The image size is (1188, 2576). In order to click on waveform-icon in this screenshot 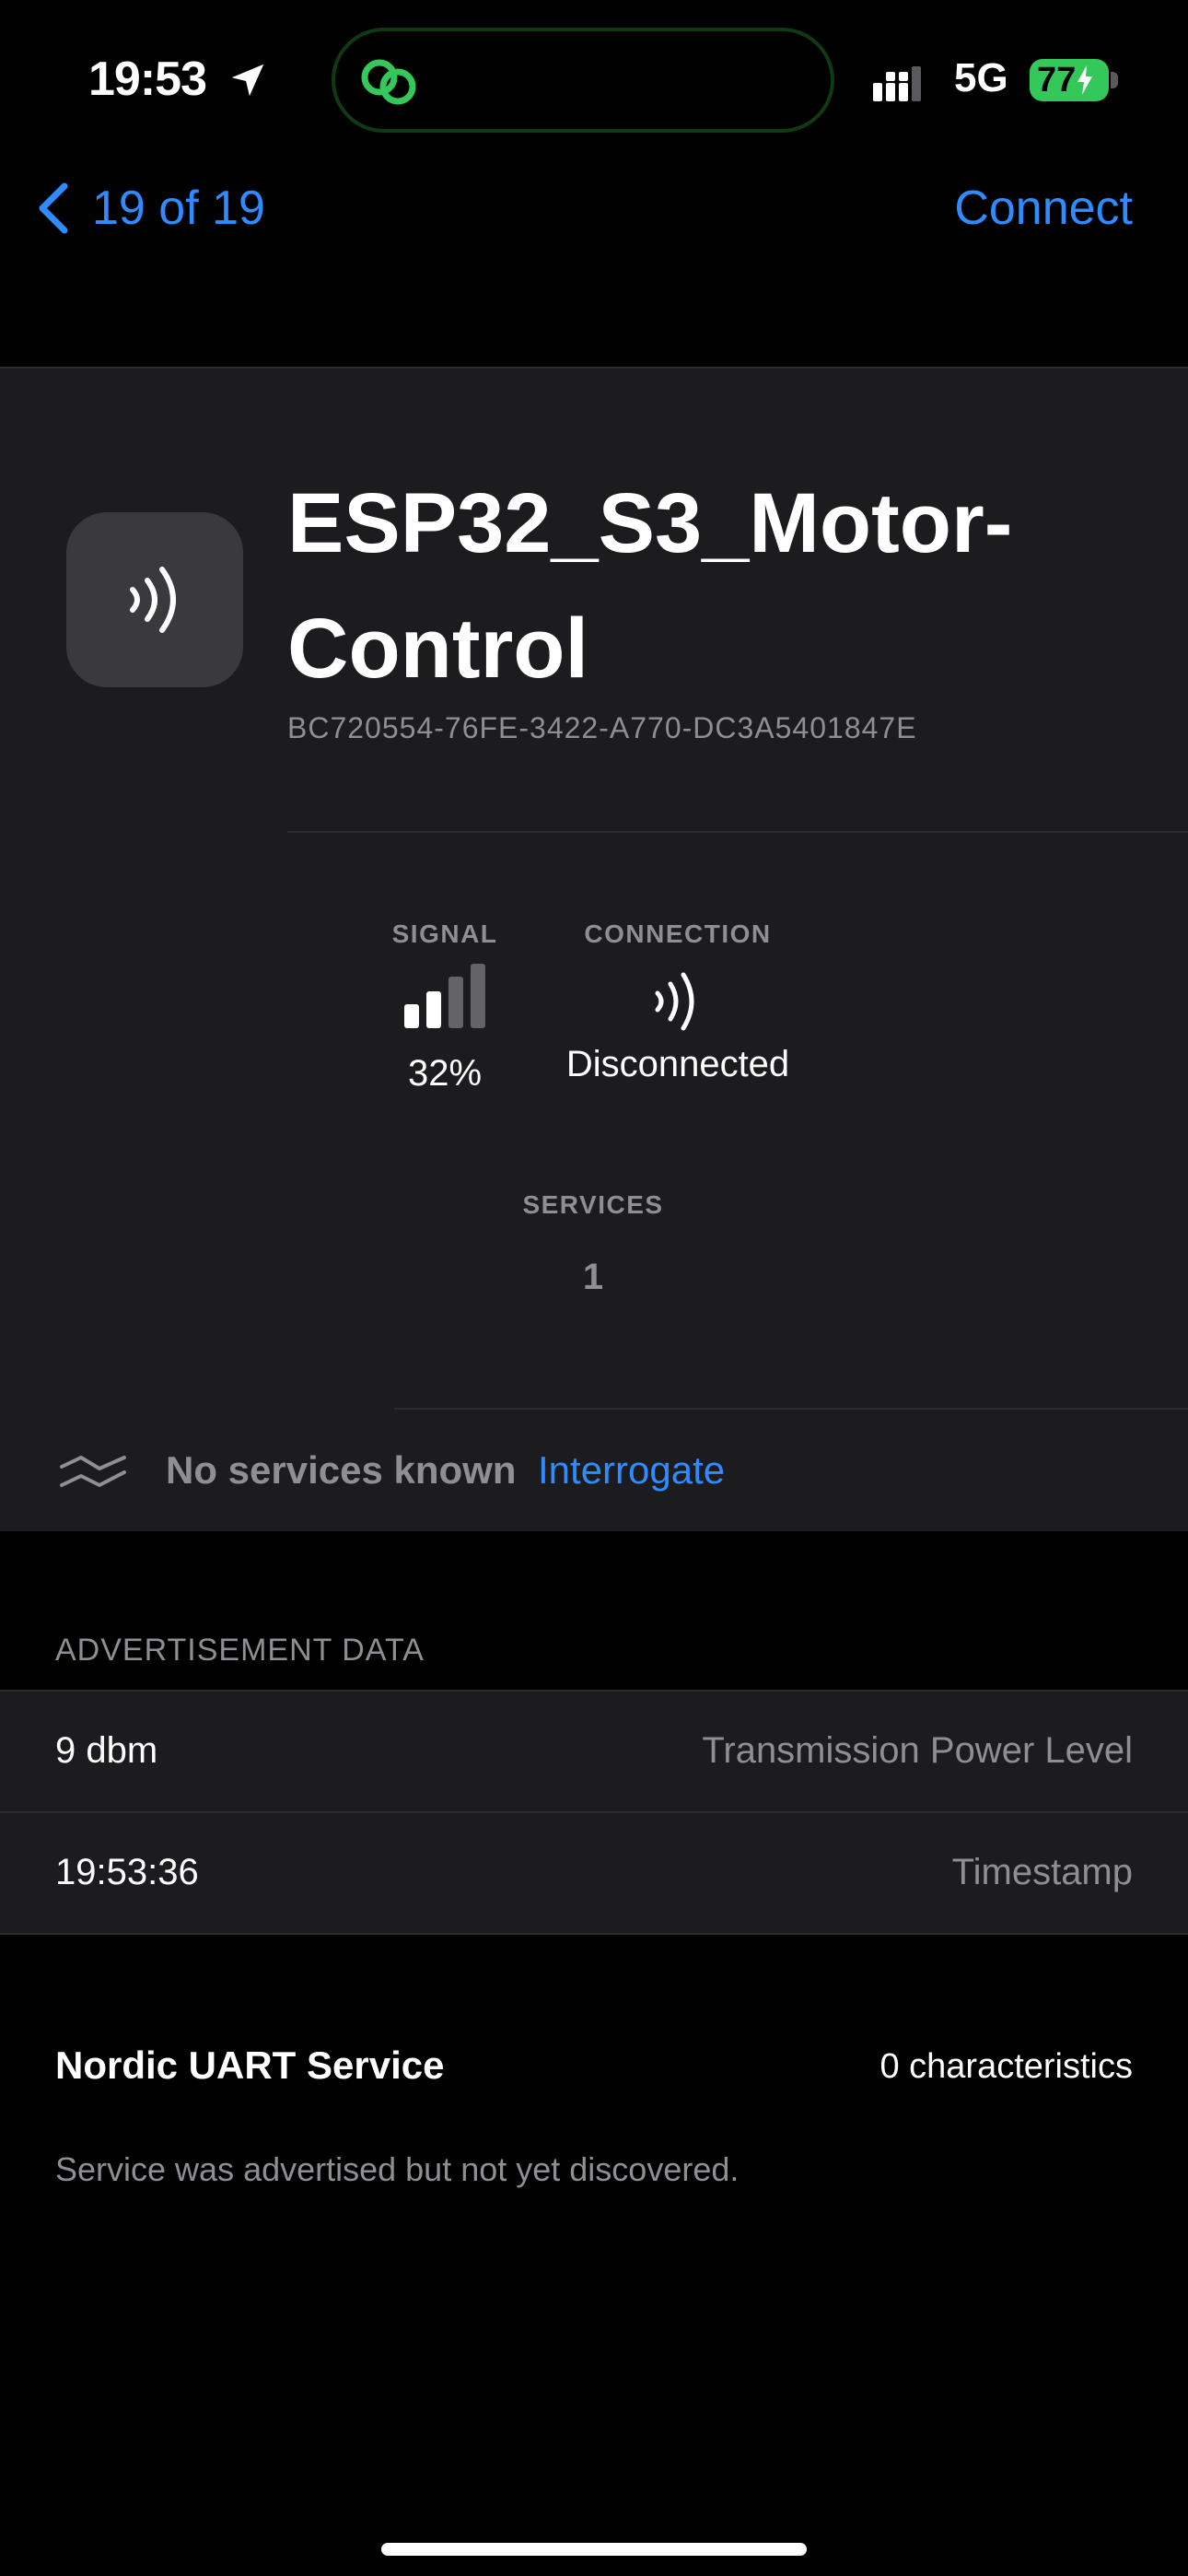, I will do `click(93, 1471)`.